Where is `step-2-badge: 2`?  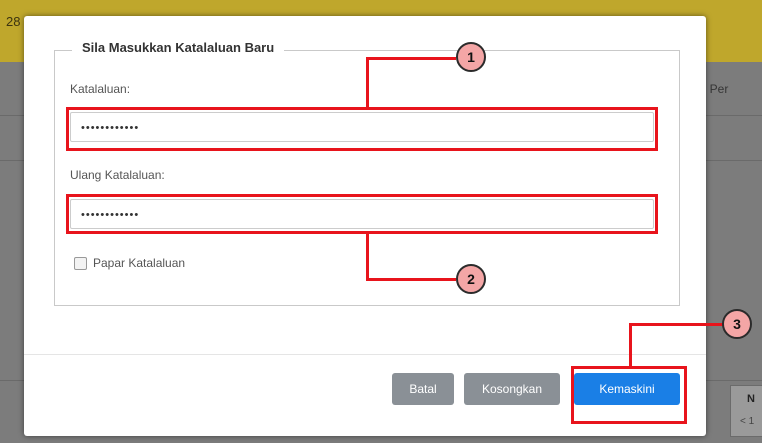 step-2-badge: 2 is located at coordinates (471, 279).